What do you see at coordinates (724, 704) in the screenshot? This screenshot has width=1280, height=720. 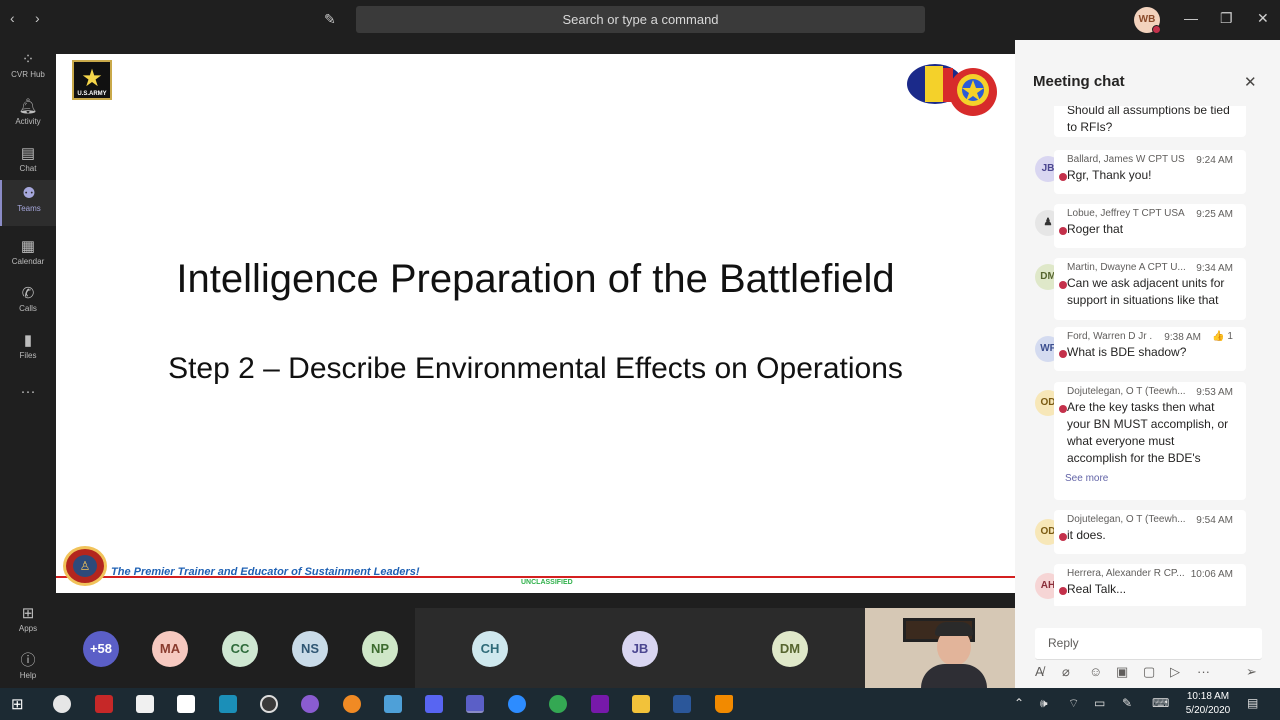 I see `vlc-icon` at bounding box center [724, 704].